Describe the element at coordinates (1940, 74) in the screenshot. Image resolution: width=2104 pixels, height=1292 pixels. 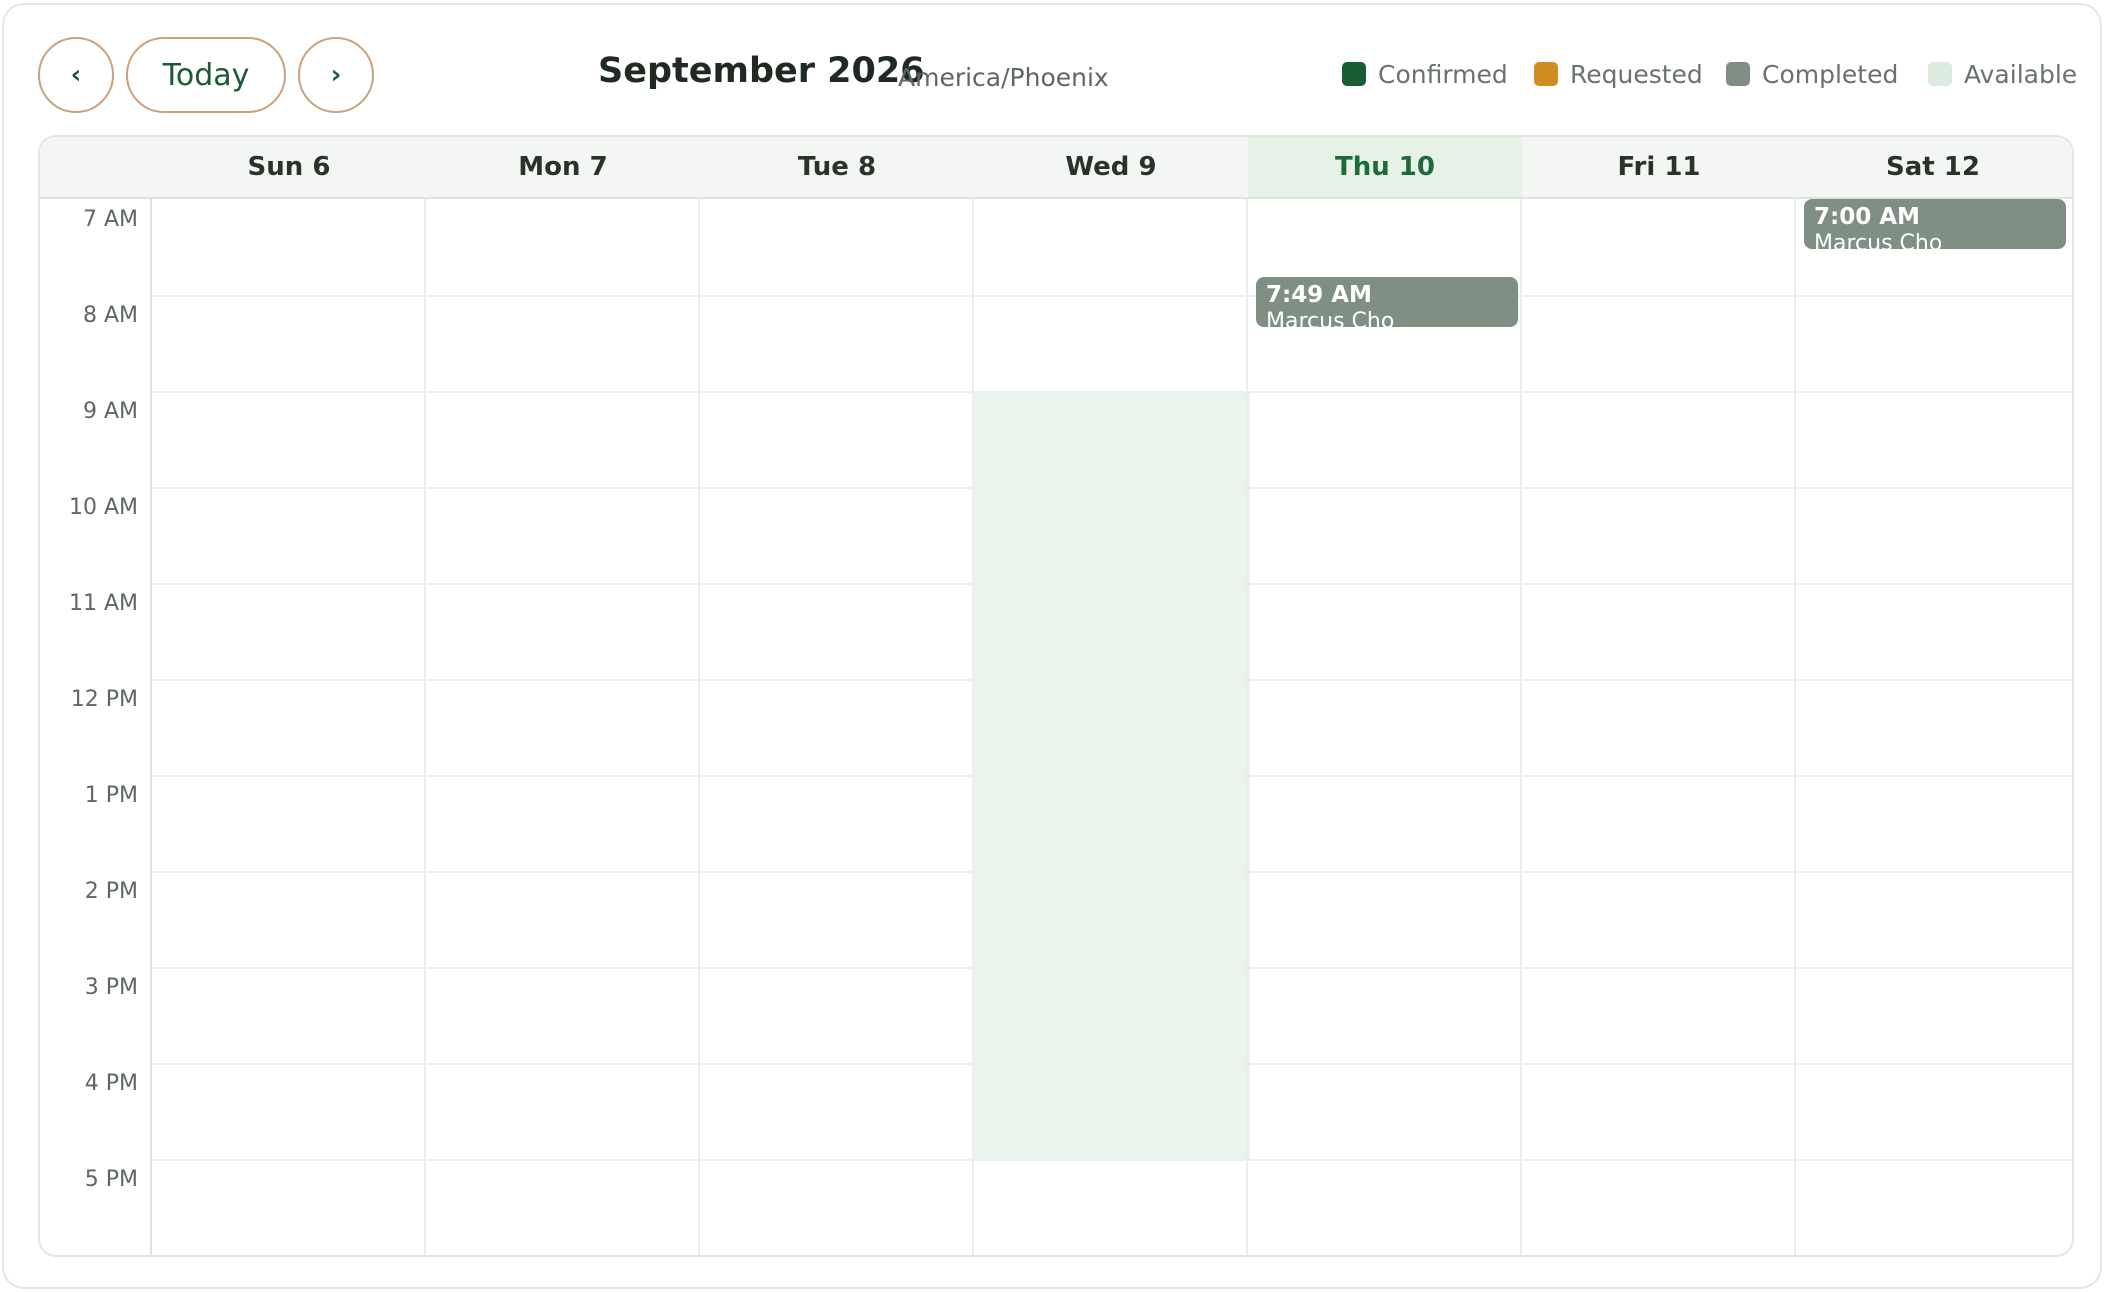
I see `legend-available-swatch` at that location.